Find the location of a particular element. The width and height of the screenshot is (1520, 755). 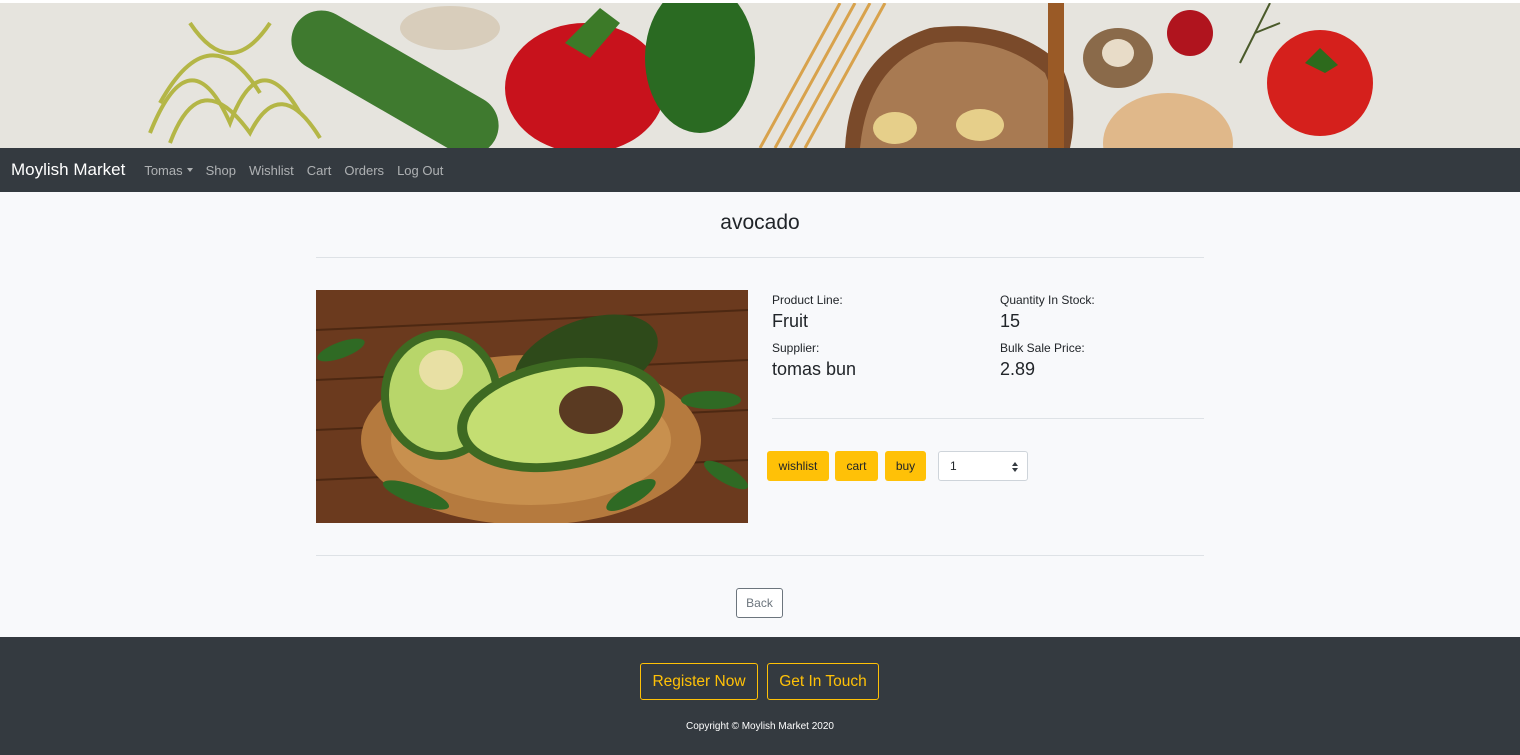

copyright-text: Copyright © Moylish Market 2020 is located at coordinates (760, 726).